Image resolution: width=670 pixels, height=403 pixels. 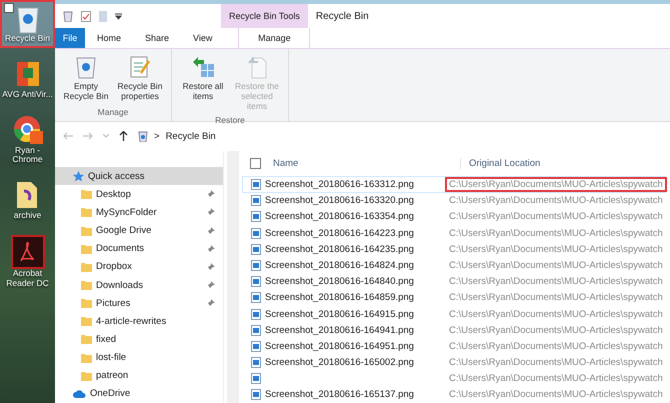 What do you see at coordinates (27, 24) in the screenshot?
I see `desktop-icon: Recycle Bin` at bounding box center [27, 24].